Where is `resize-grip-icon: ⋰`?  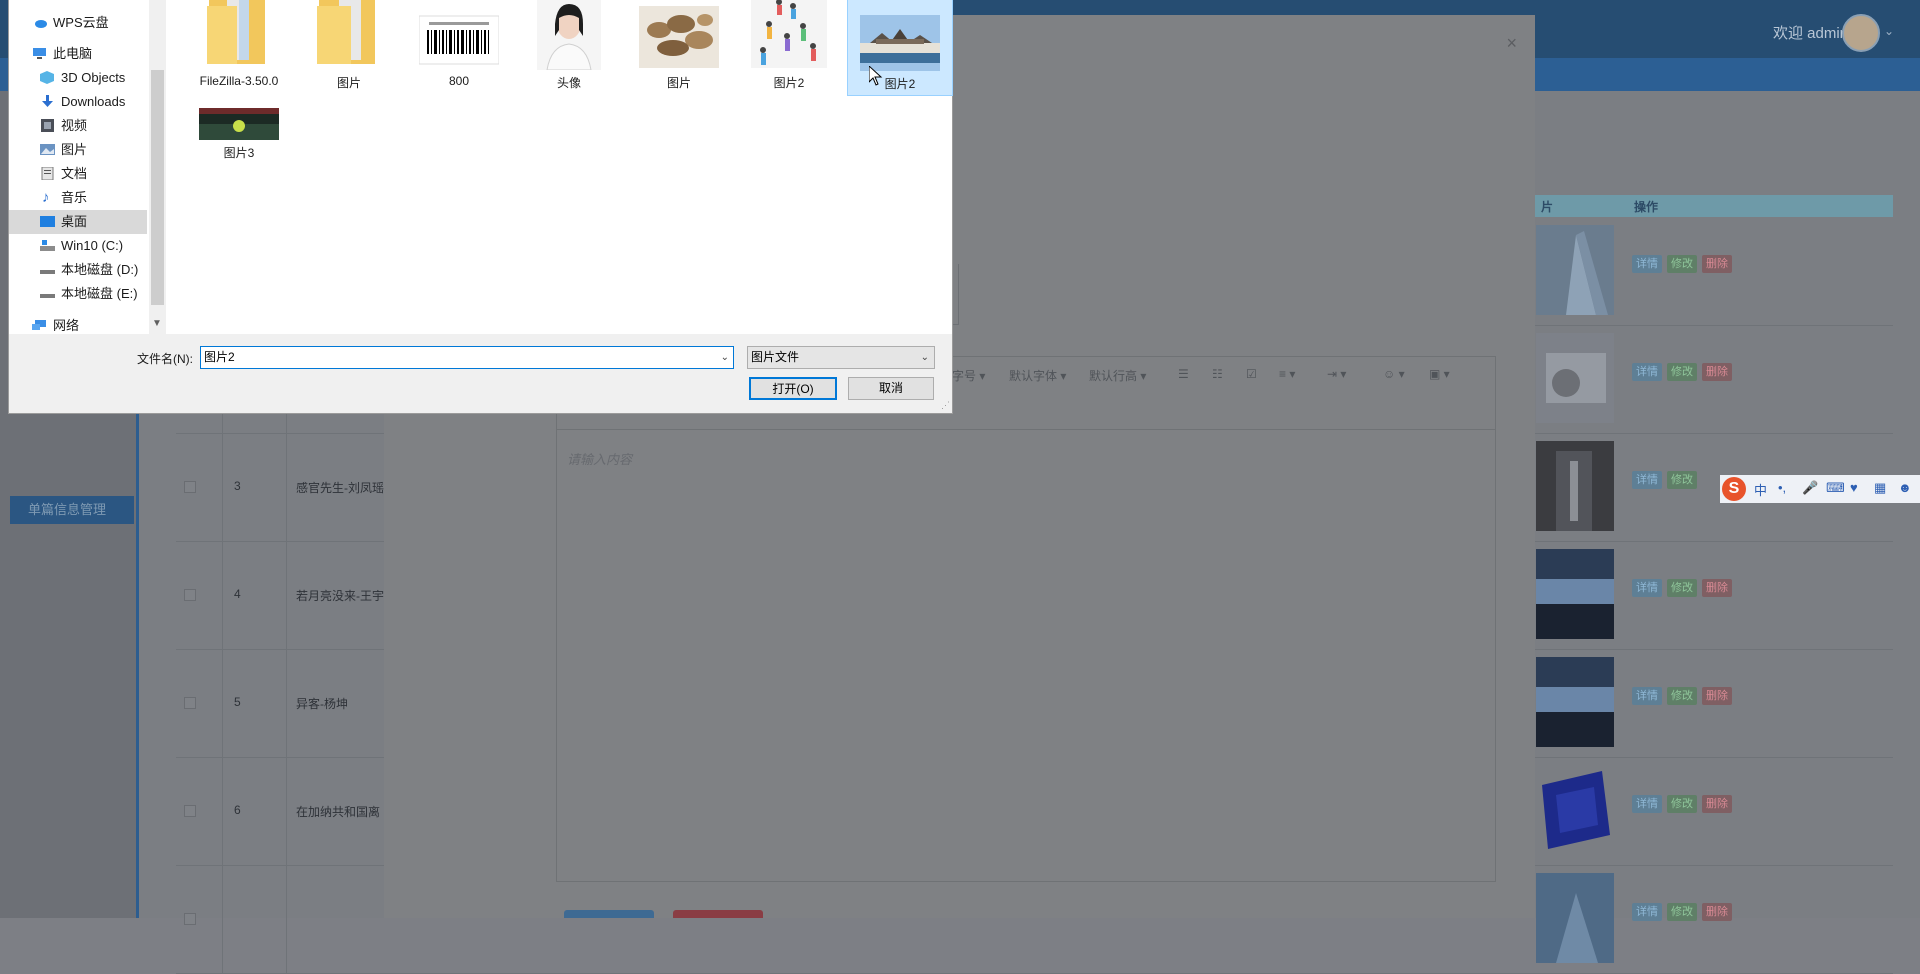
resize-grip-icon: ⋰ is located at coordinates (945, 405).